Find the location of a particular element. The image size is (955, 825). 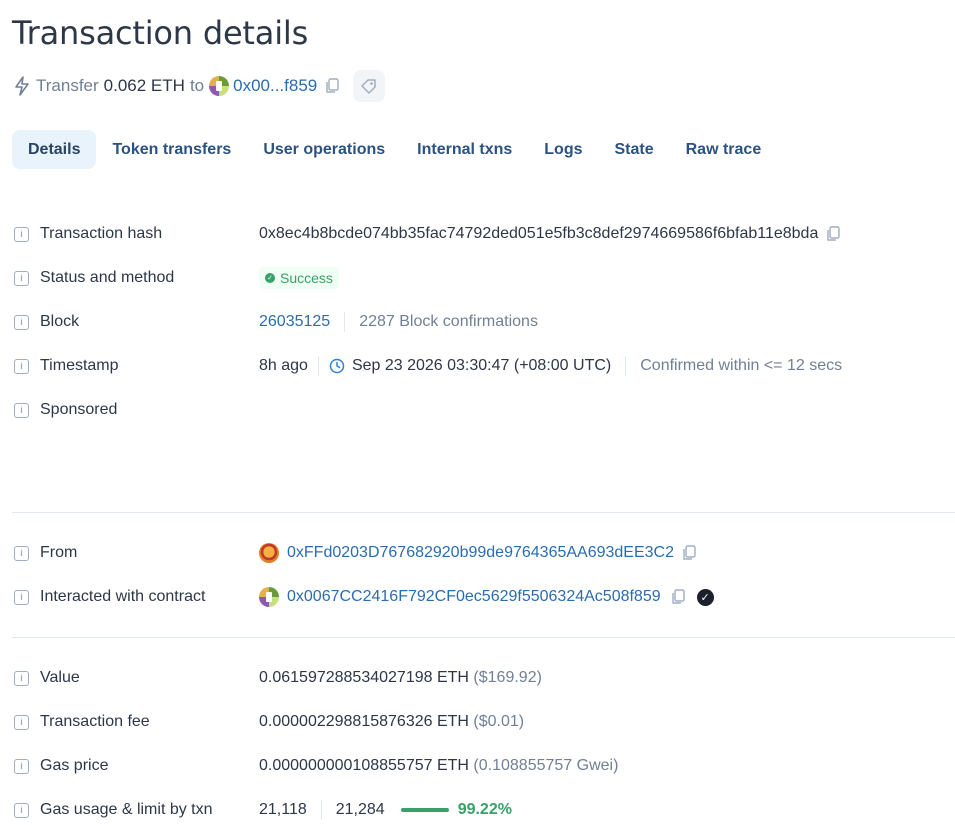

fee-unit: ETH is located at coordinates (452, 721).